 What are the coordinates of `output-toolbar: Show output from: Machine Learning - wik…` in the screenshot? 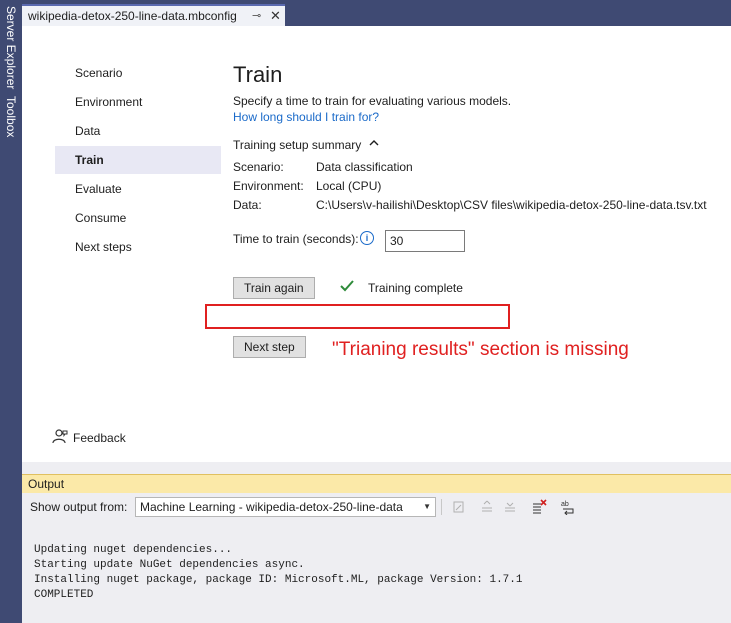 It's located at (376, 507).